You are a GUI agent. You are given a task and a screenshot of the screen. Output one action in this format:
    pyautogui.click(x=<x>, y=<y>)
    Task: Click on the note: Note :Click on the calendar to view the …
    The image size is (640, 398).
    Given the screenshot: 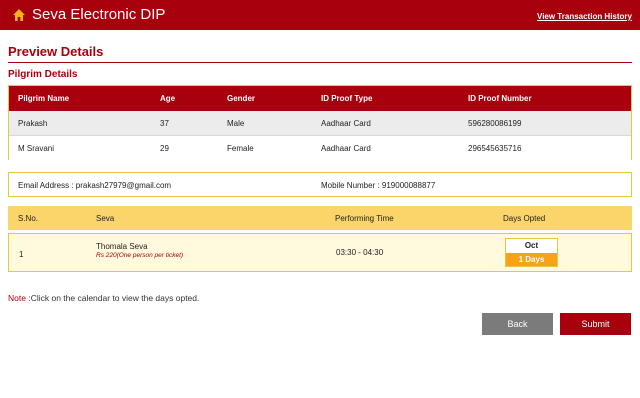 What is the action you would take?
    pyautogui.click(x=103, y=298)
    